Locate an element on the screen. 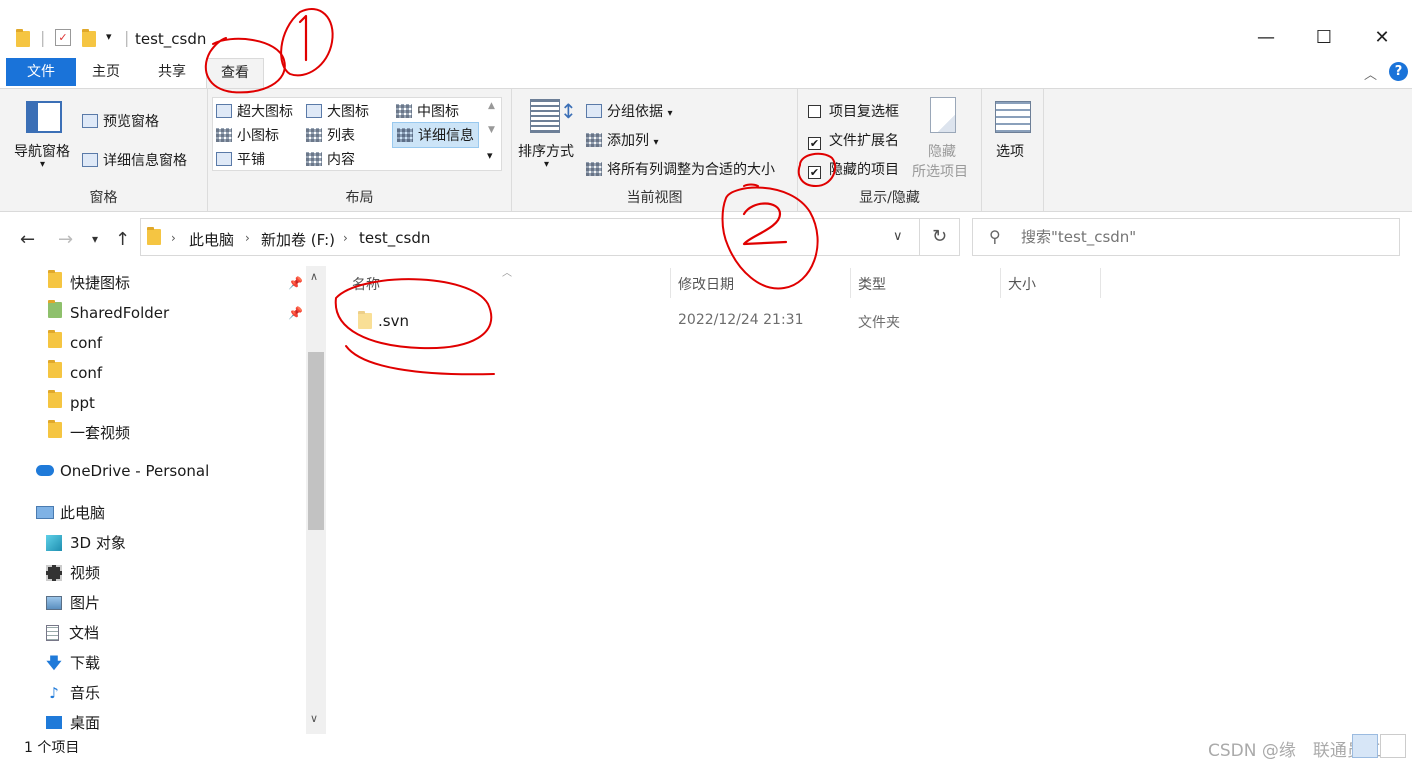  recent-locations-chevron-icon: ▾ is located at coordinates (95, 239).